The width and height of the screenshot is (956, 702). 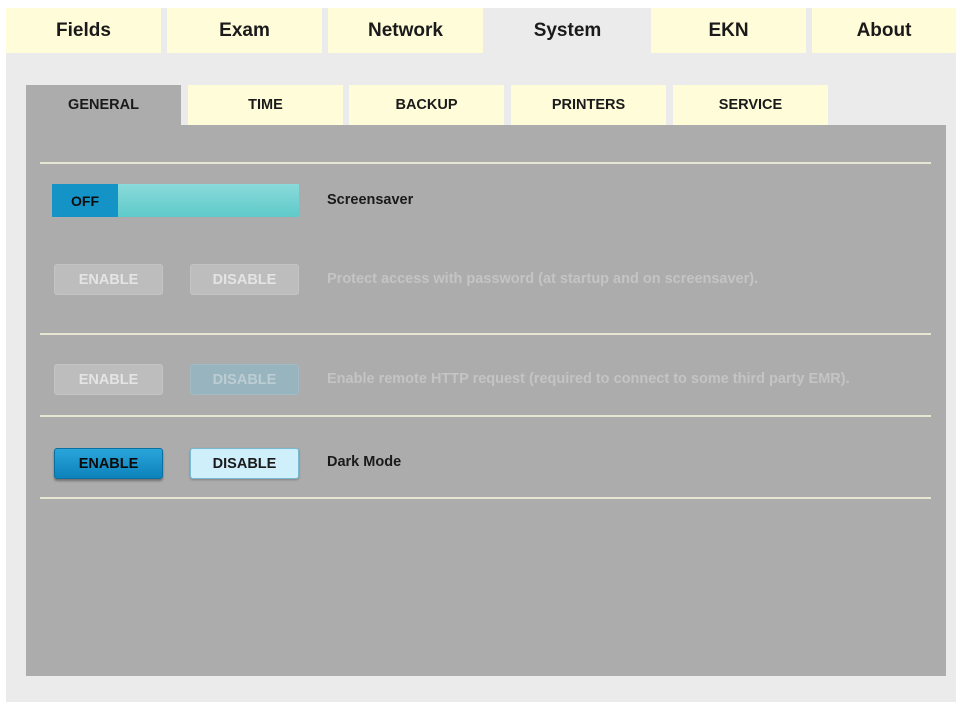 I want to click on subtab-printers: PRINTERS, so click(x=588, y=105).